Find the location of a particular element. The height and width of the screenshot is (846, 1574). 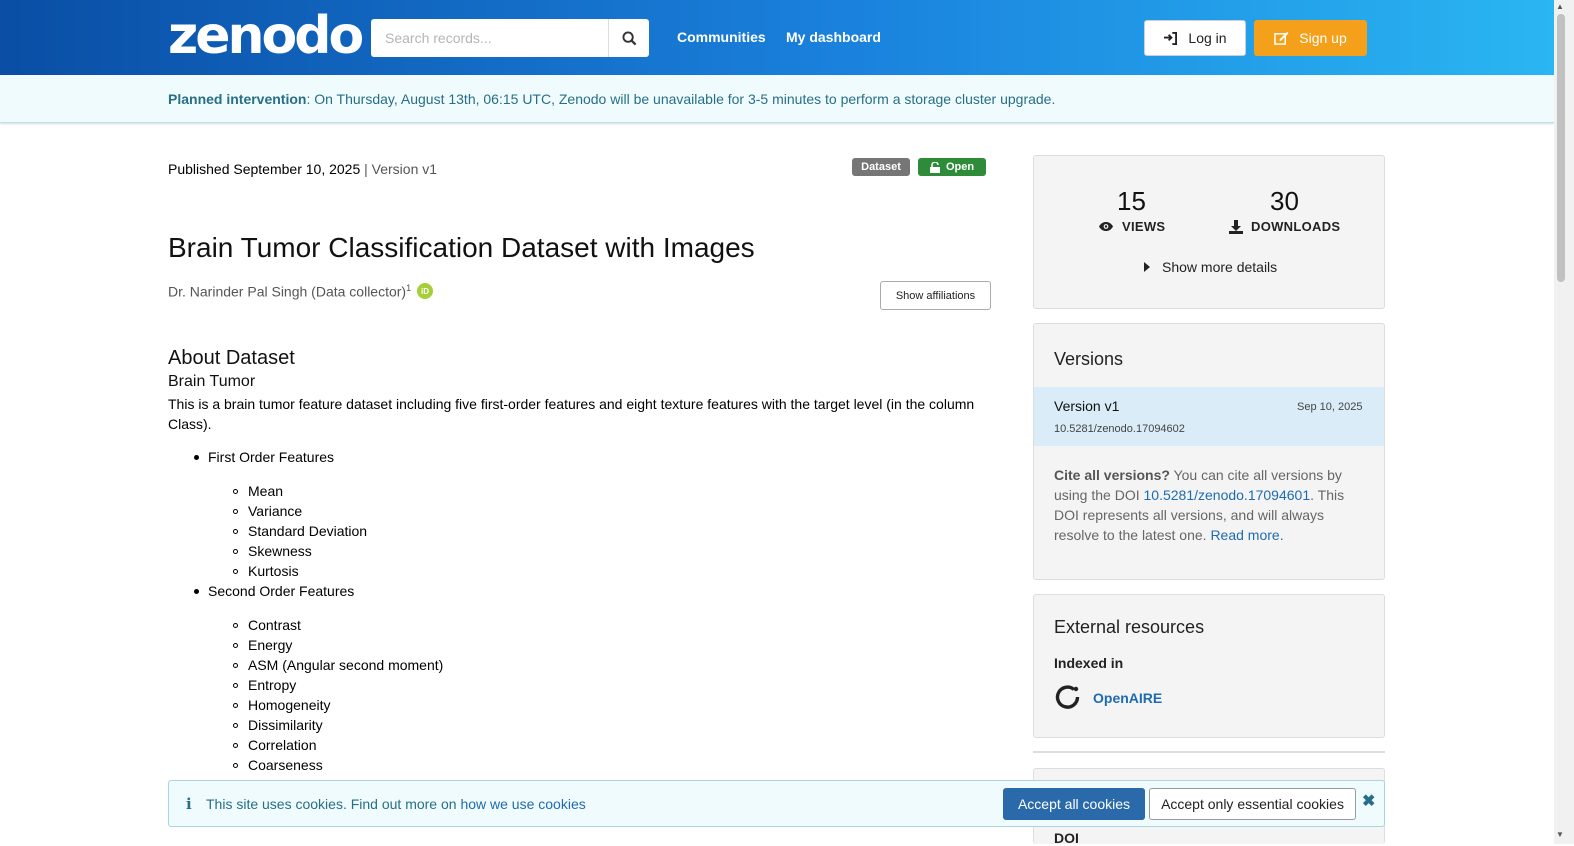

version-name: Version v1 is located at coordinates (1086, 406).